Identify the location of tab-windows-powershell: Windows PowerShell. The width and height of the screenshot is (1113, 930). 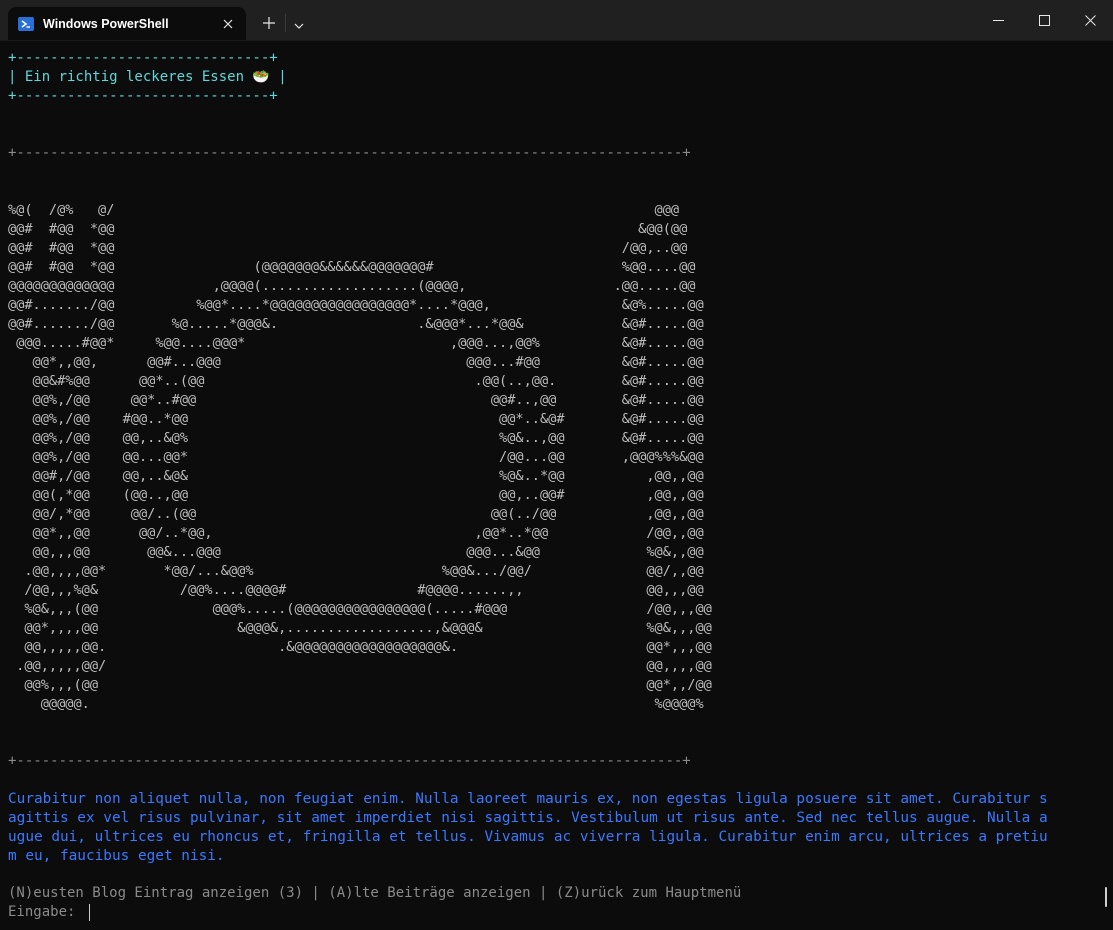
(127, 23).